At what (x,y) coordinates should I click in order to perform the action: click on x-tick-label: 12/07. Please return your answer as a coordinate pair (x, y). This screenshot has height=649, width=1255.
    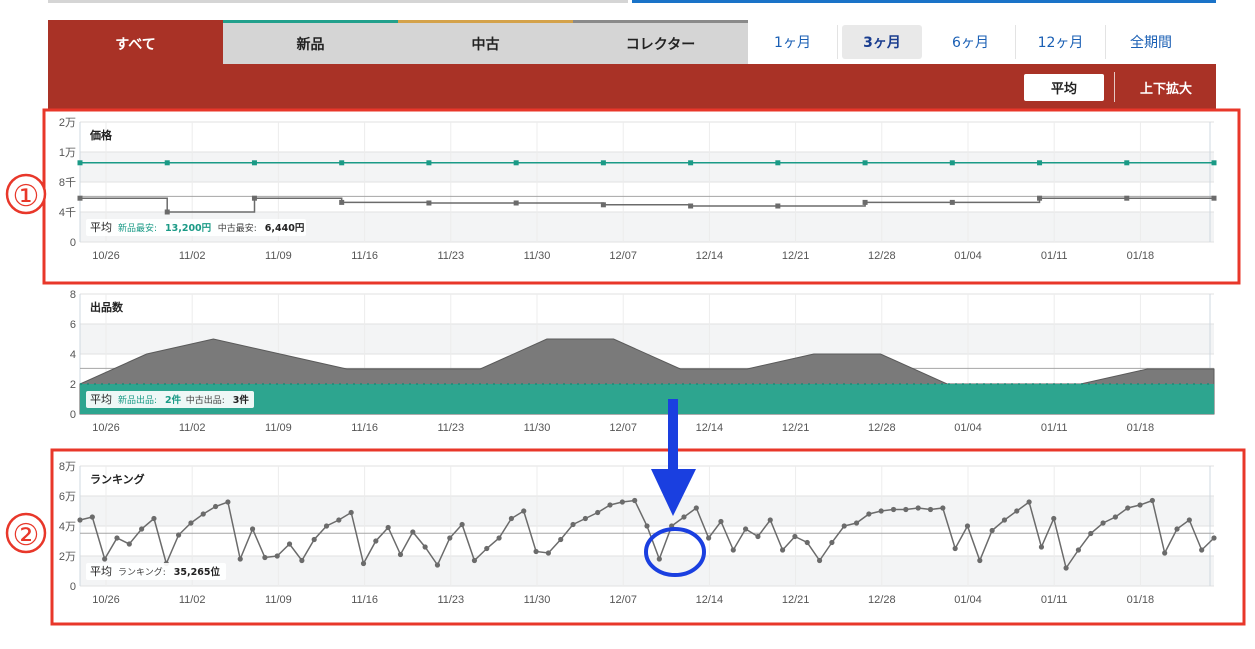
    Looking at the image, I should click on (623, 428).